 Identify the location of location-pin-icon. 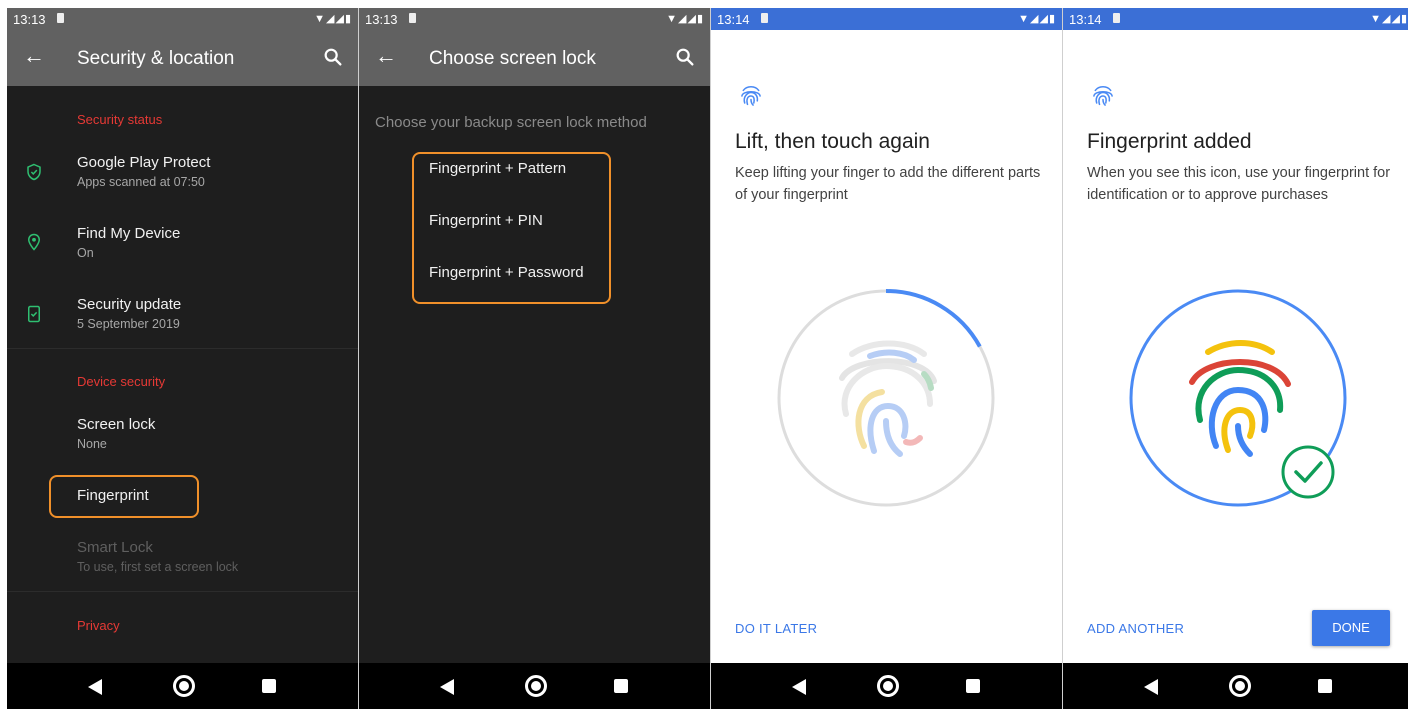
(34, 242).